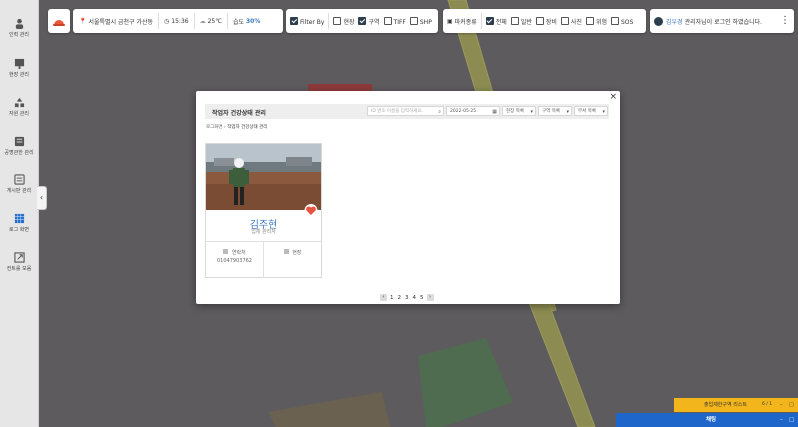  What do you see at coordinates (263, 232) in the screenshot?
I see `worker-role: 업체 관리자` at bounding box center [263, 232].